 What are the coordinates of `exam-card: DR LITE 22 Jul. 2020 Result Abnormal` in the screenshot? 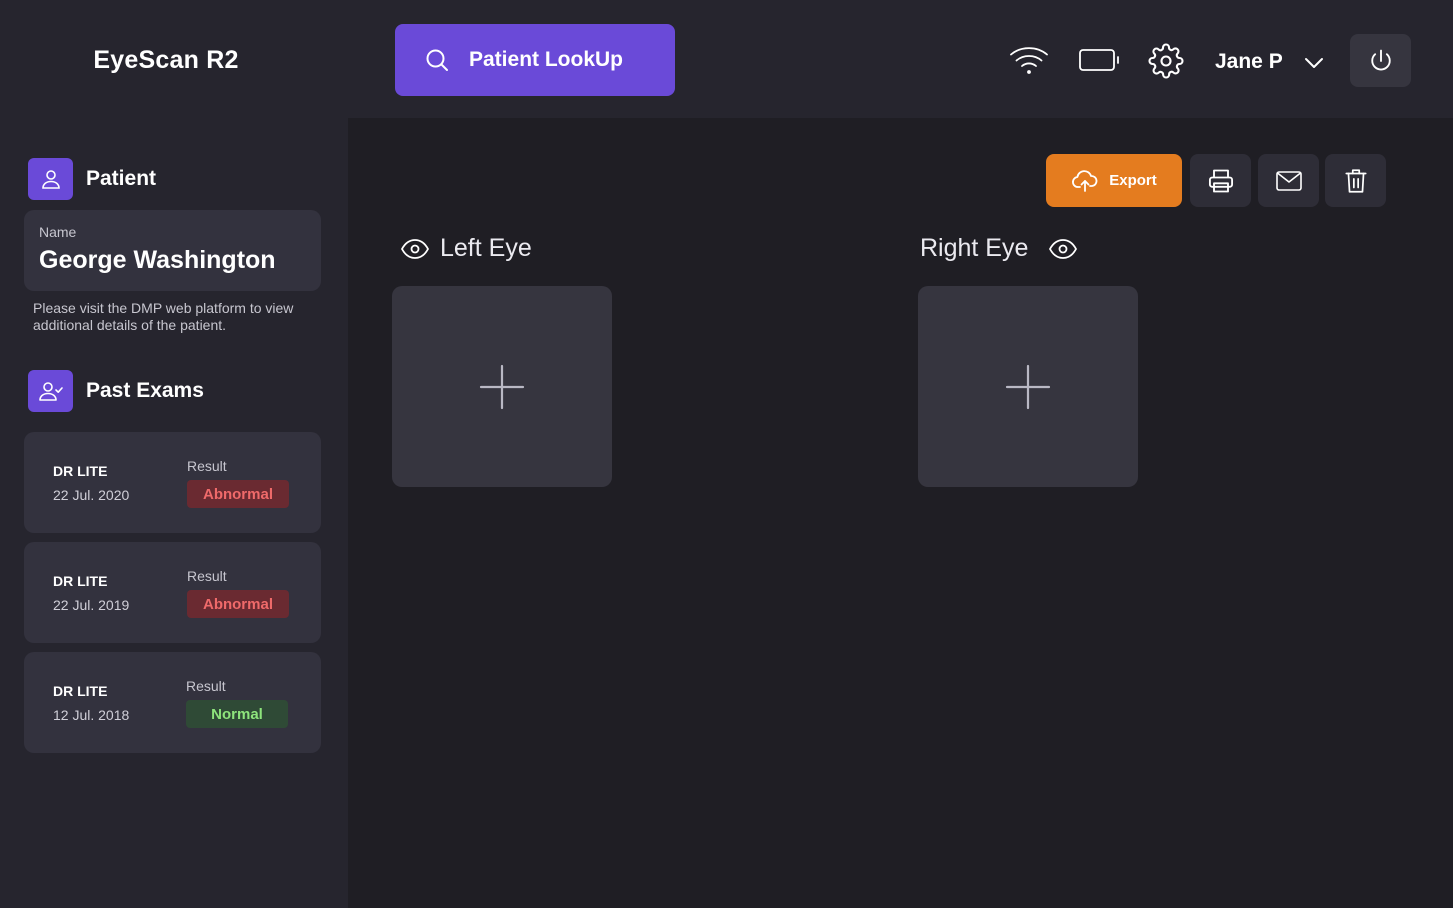 It's located at (172, 482).